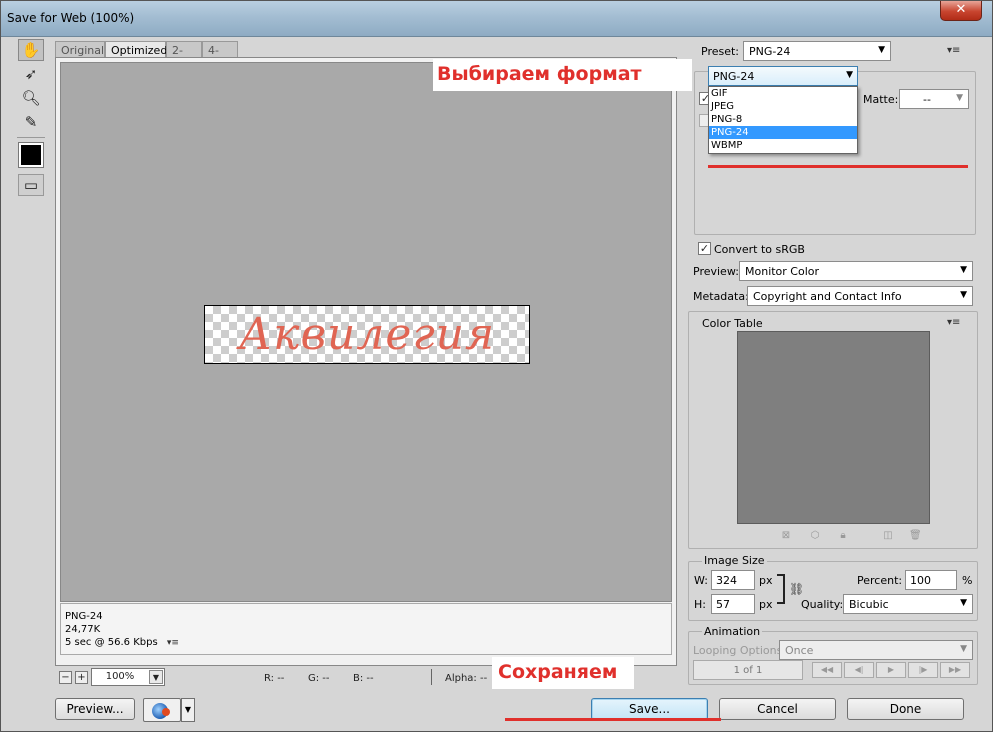  I want to click on looping-select: Once ▼, so click(876, 650).